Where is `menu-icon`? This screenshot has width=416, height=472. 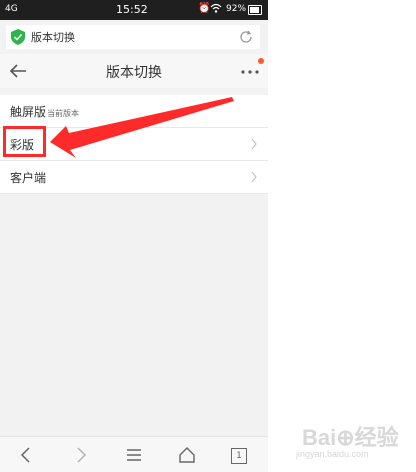 menu-icon is located at coordinates (134, 455).